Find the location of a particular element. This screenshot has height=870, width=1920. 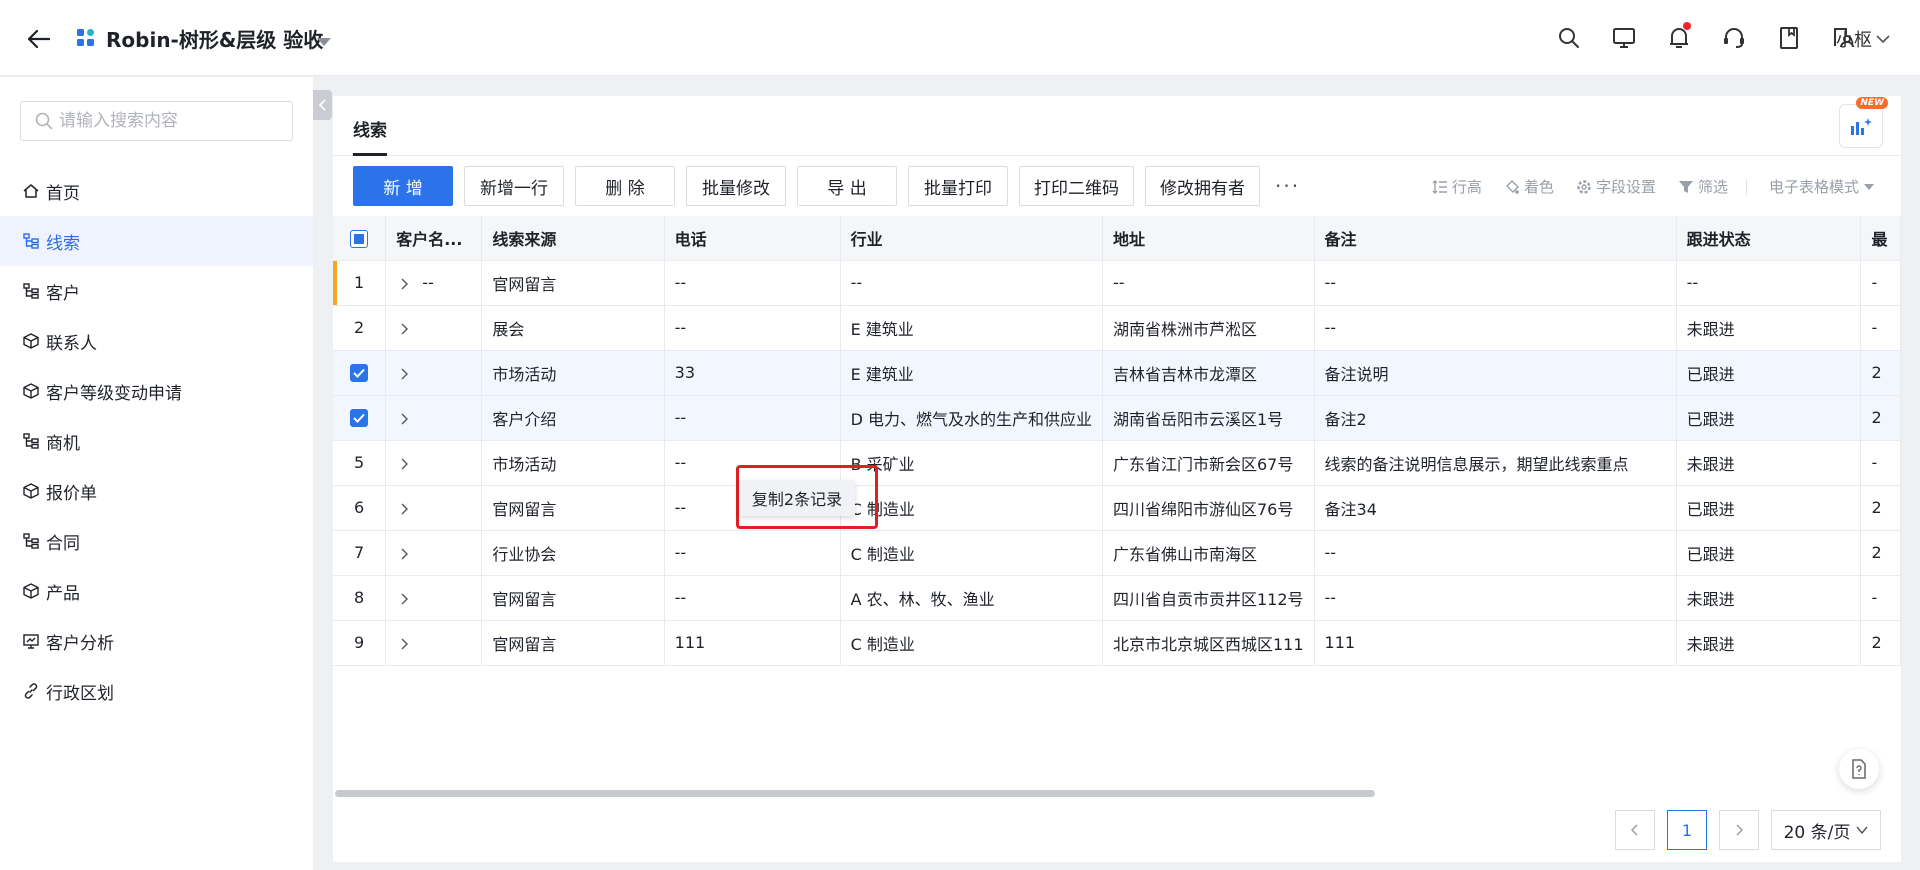

table-row: 市场活动 33 E 建筑业 吉林省吉林市龙潭区 备注说明 已跟进 2 is located at coordinates (1117, 373).